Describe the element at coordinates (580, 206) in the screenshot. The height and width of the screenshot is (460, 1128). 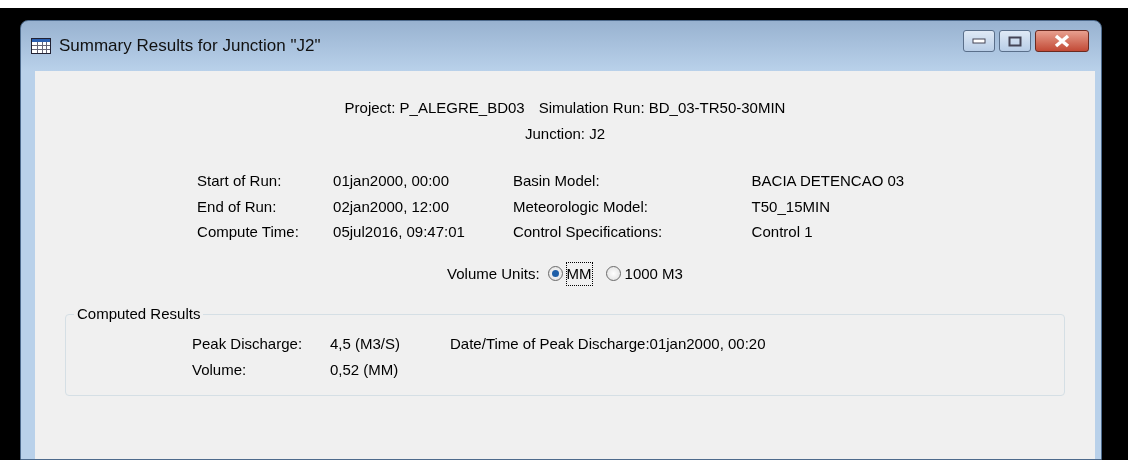
I see `field-label: Meteorologic Model:` at that location.